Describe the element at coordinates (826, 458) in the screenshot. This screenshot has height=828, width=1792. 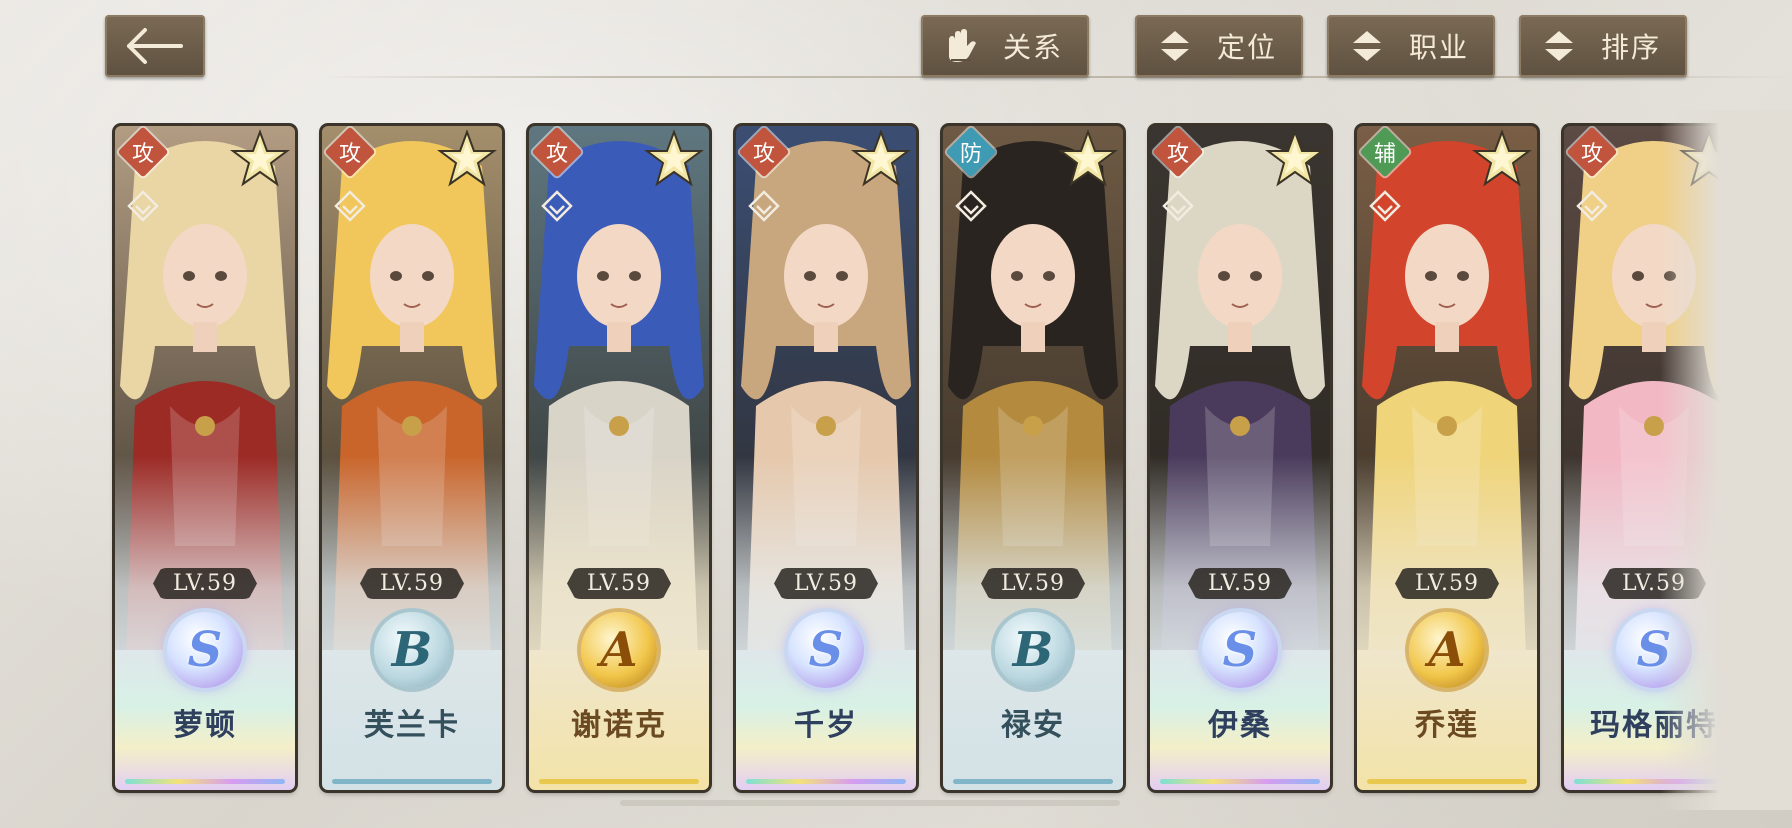
I see `character-card: 攻 LV.59 S 千岁` at that location.